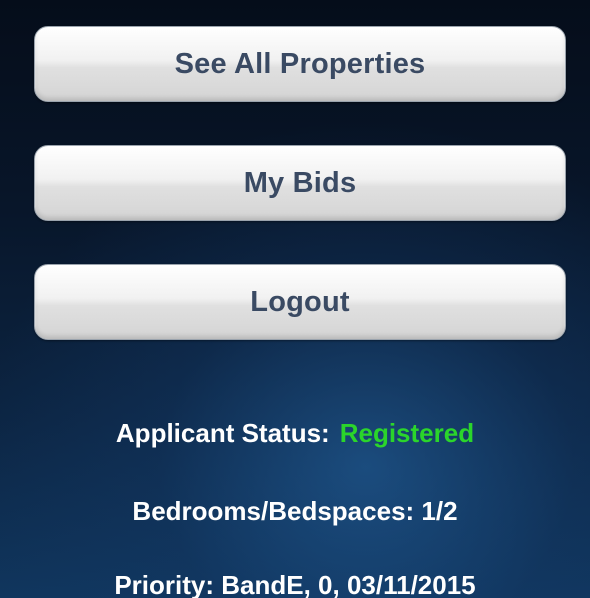 This screenshot has width=590, height=598. I want to click on logout-label: Logout, so click(300, 301).